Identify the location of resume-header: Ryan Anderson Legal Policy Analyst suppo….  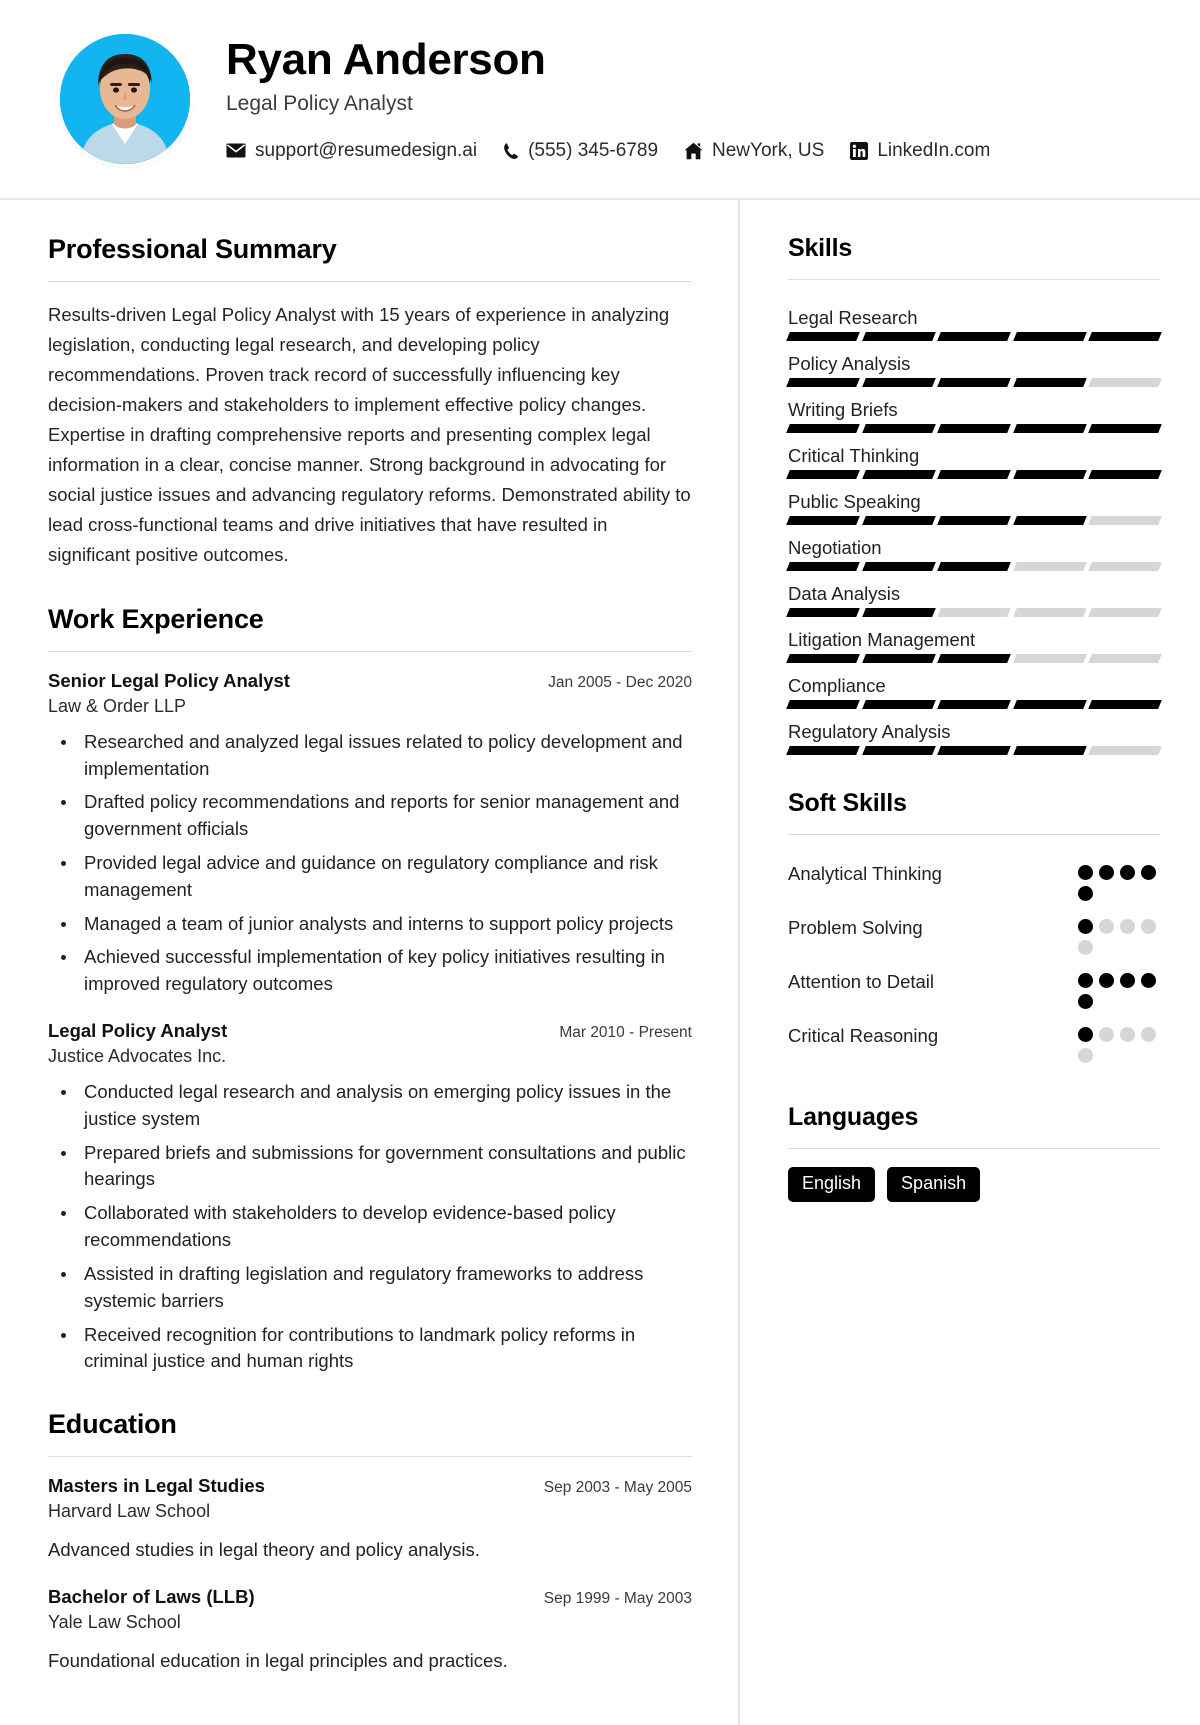
(600, 100).